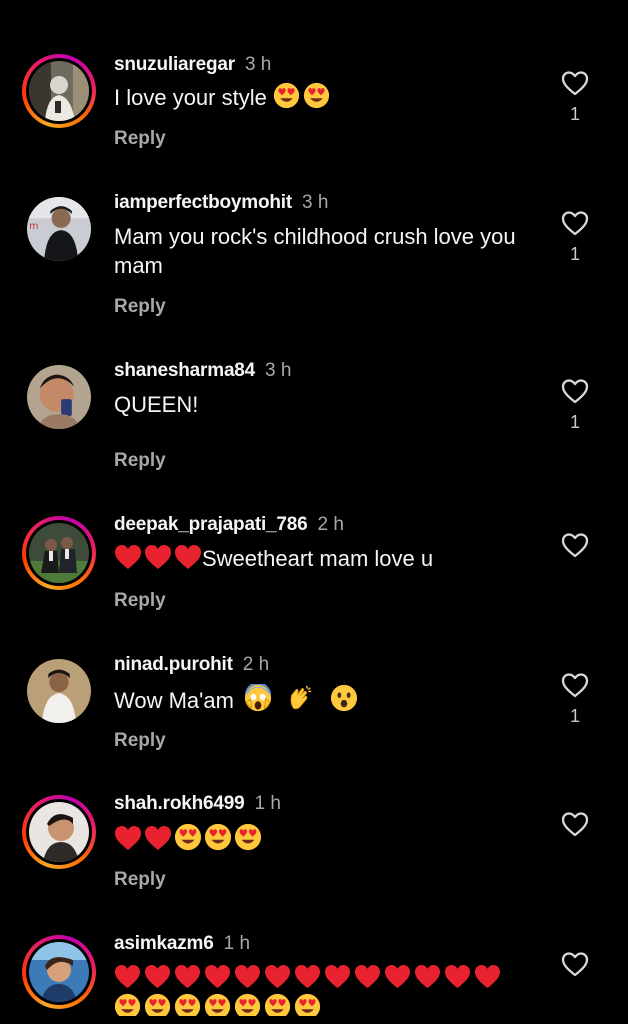 The height and width of the screenshot is (1024, 628). What do you see at coordinates (211, 524) in the screenshot?
I see `comment-username: deepak_prajapati_786` at bounding box center [211, 524].